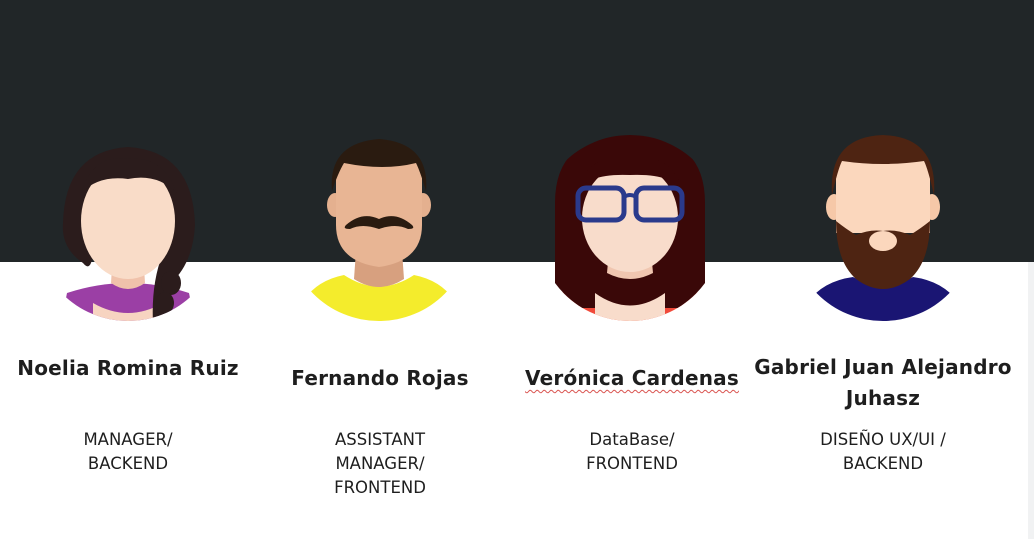 This screenshot has height=539, width=1034. I want to click on member-role: DataBase/ FRONTEND, so click(632, 451).